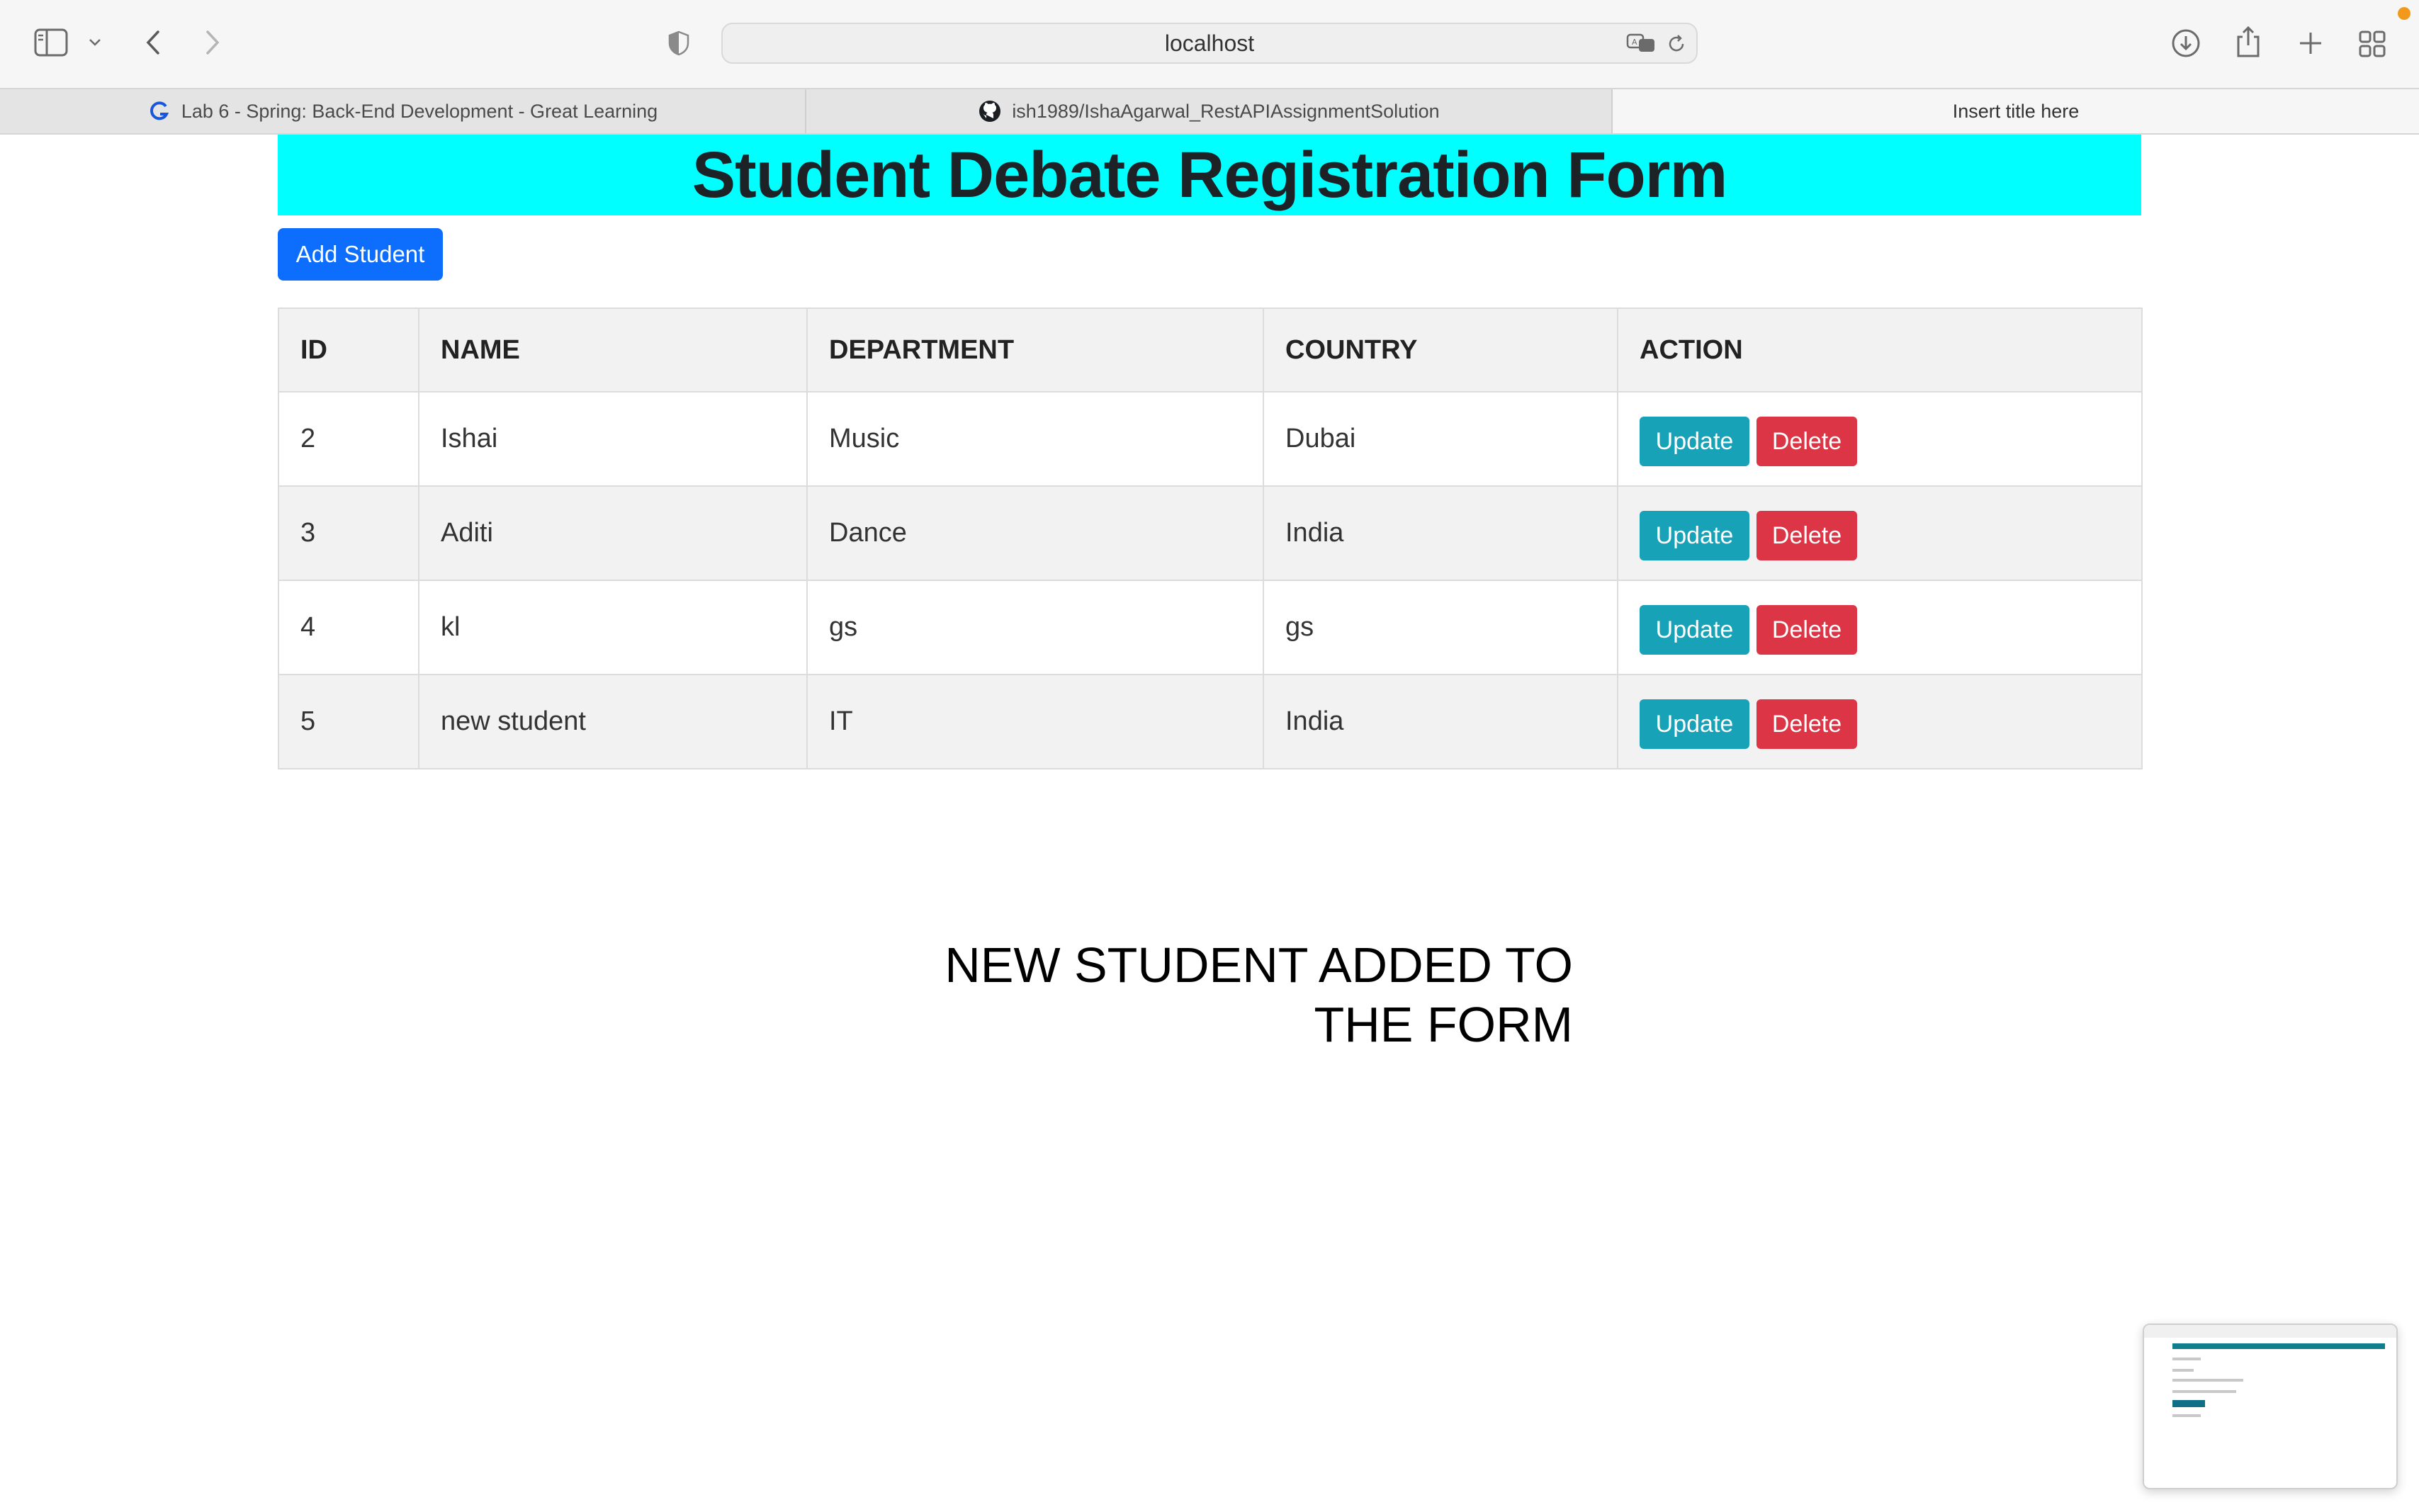  Describe the element at coordinates (2270, 1331) in the screenshot. I see `thumbnail-toolbar` at that location.